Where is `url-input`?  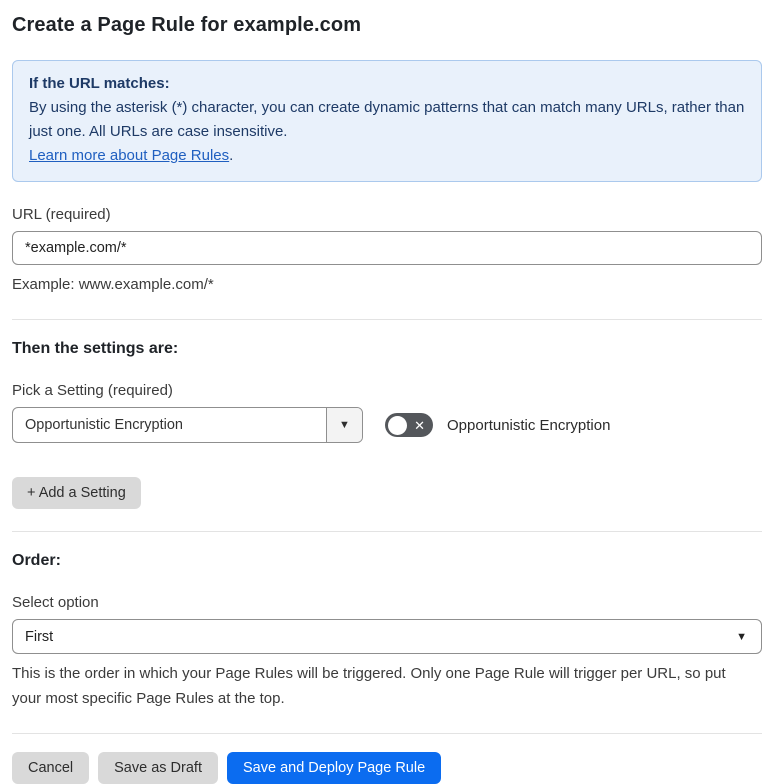
url-input is located at coordinates (387, 248).